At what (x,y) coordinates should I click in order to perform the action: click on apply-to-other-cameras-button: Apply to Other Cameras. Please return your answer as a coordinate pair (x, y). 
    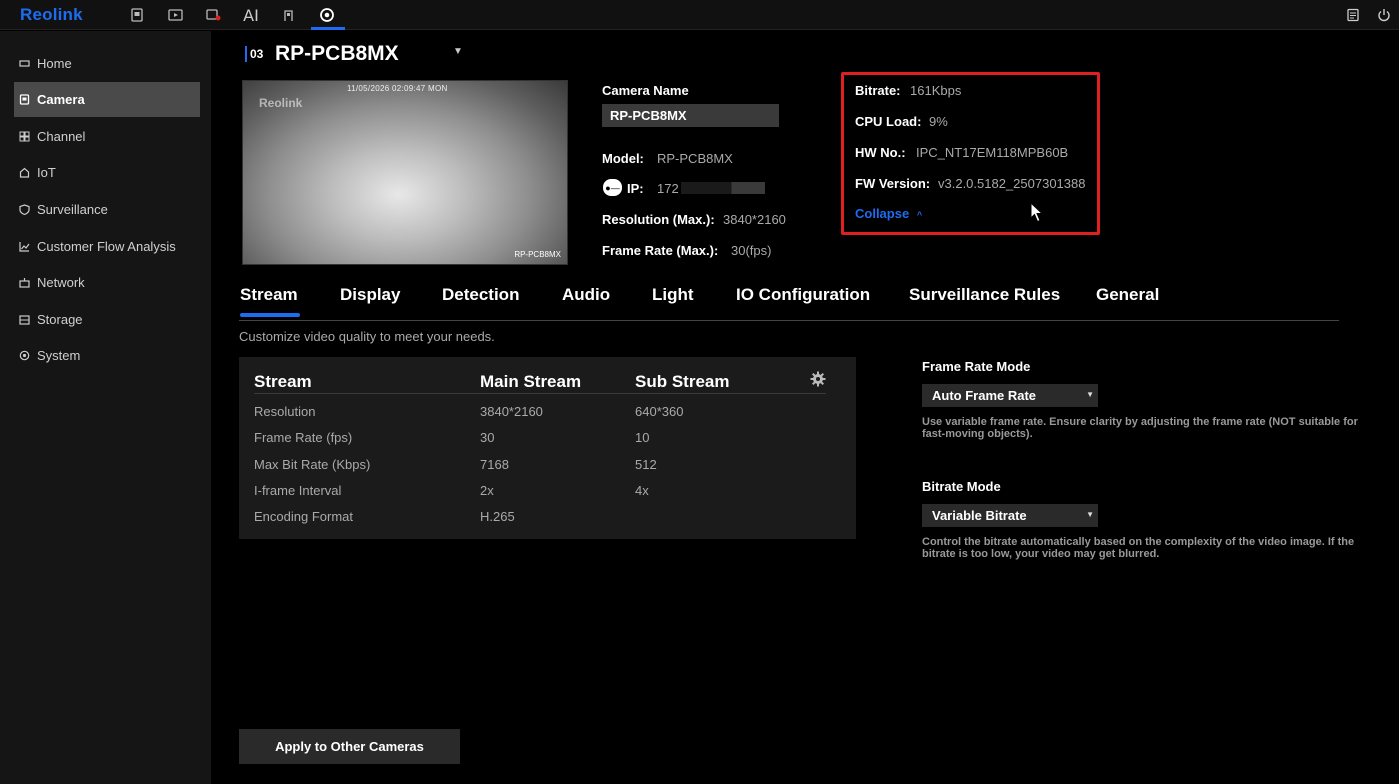
    Looking at the image, I should click on (349, 746).